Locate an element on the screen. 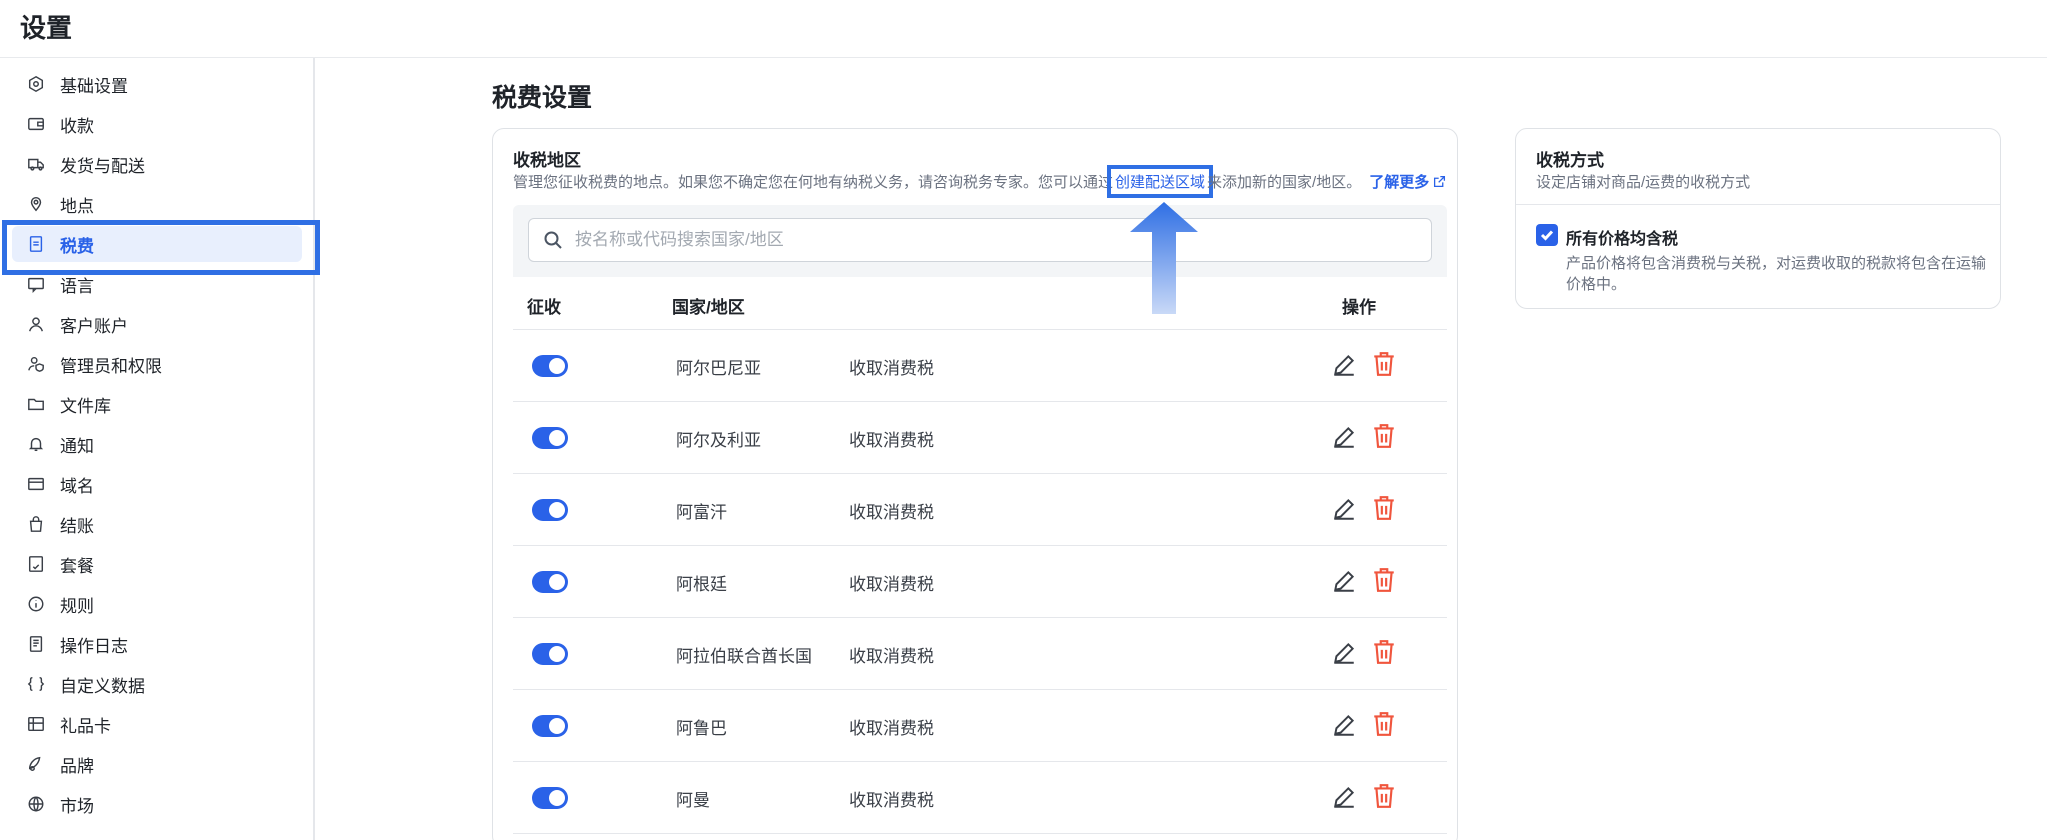 This screenshot has width=2047, height=840. sidebar-item-shipping: 发货与配送 is located at coordinates (157, 164).